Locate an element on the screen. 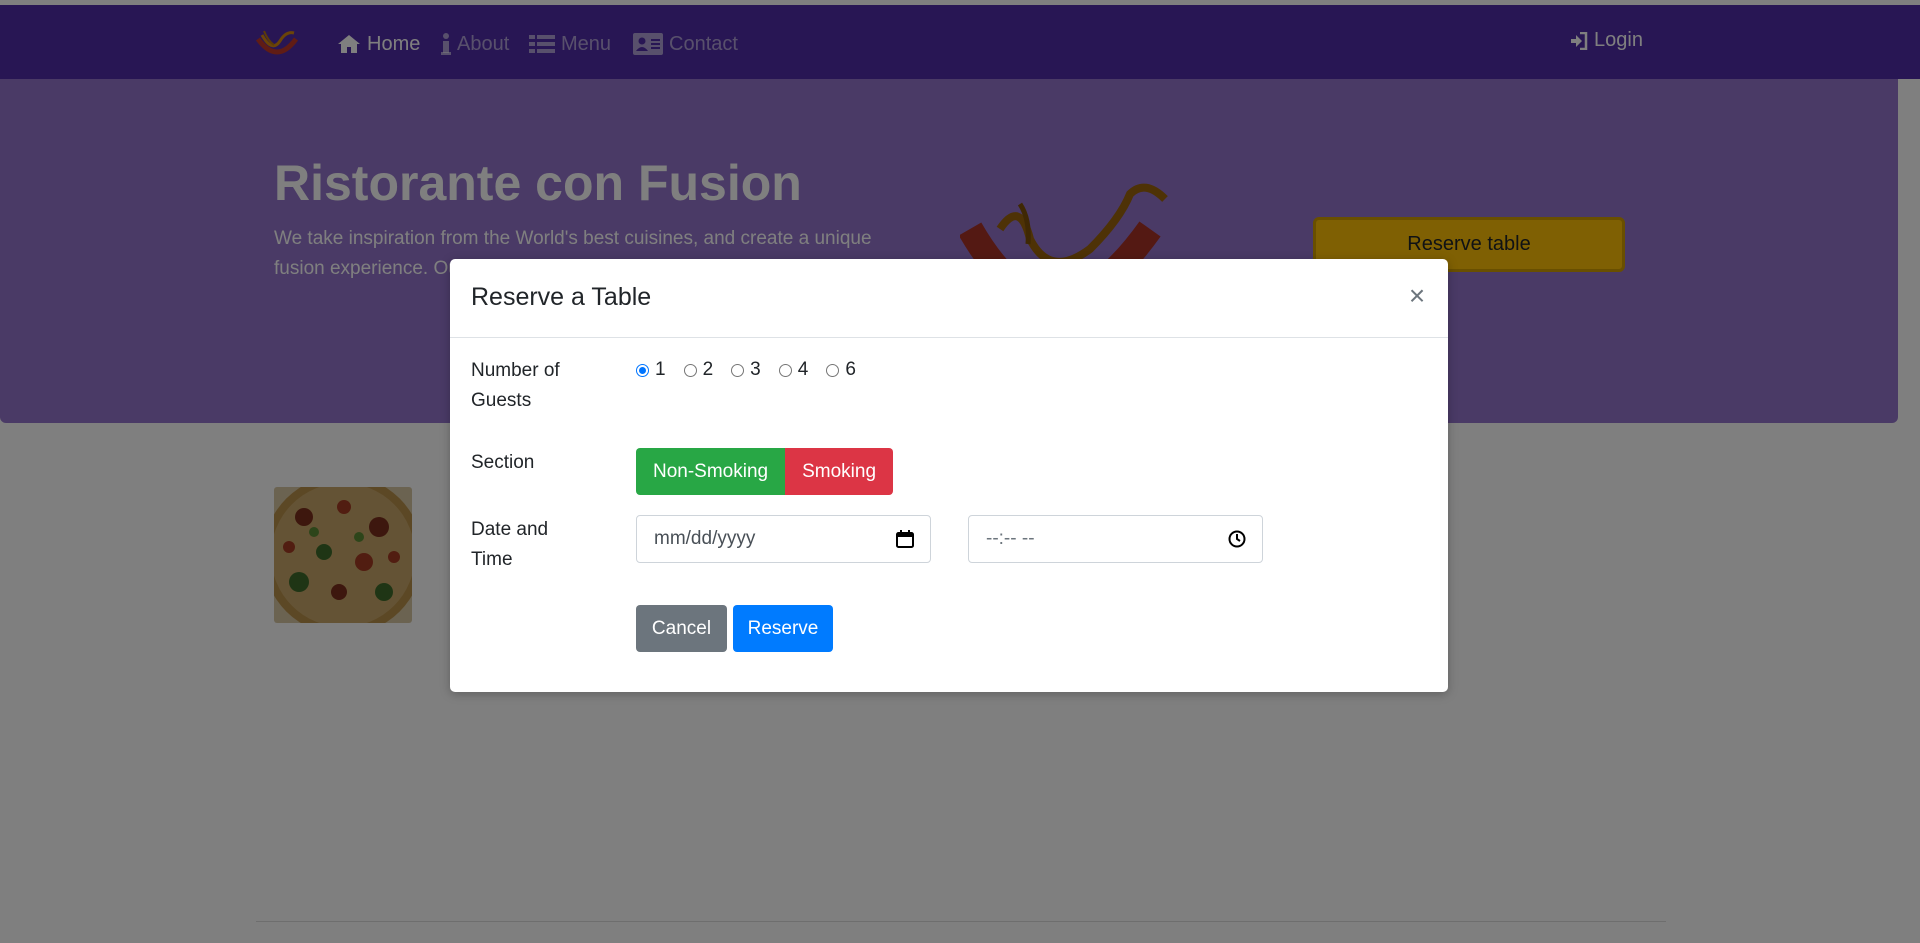  reserve-button: Reserve is located at coordinates (783, 628).